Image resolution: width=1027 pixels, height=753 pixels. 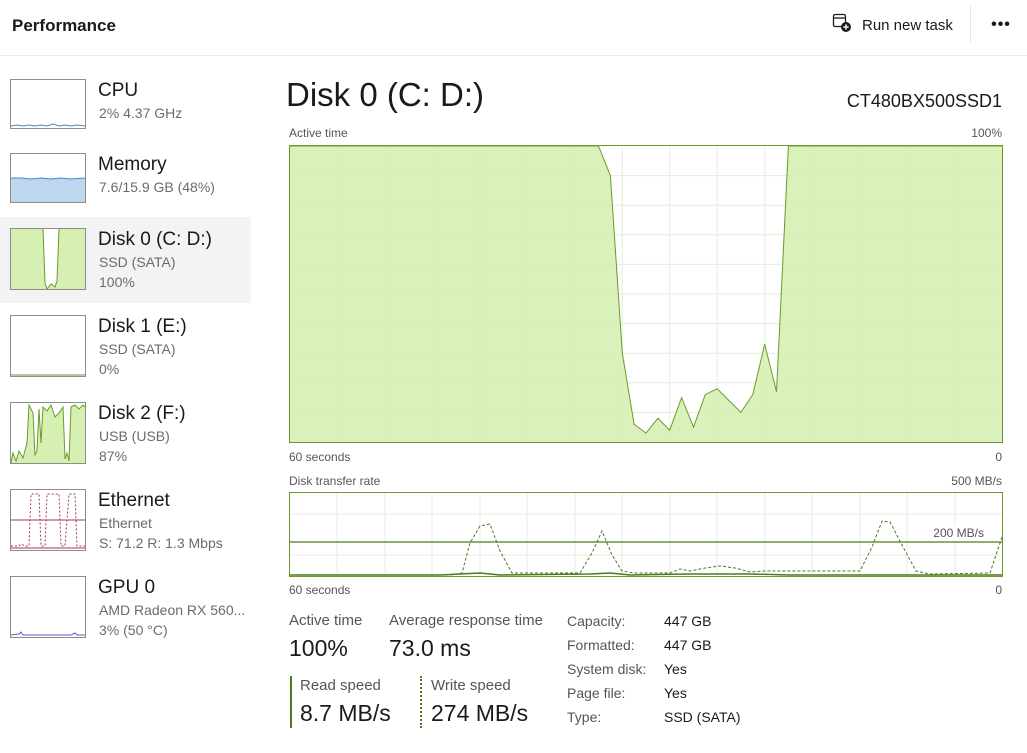 What do you see at coordinates (421, 702) in the screenshot?
I see `write-speed-marker` at bounding box center [421, 702].